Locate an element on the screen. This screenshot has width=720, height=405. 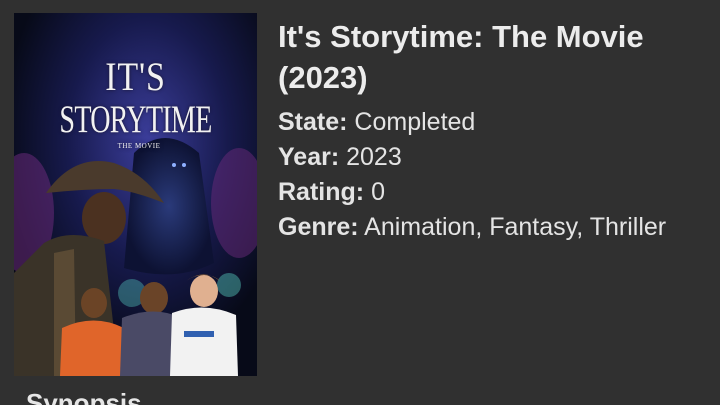
poster-subtitle: THE MOVIE is located at coordinates (139, 146).